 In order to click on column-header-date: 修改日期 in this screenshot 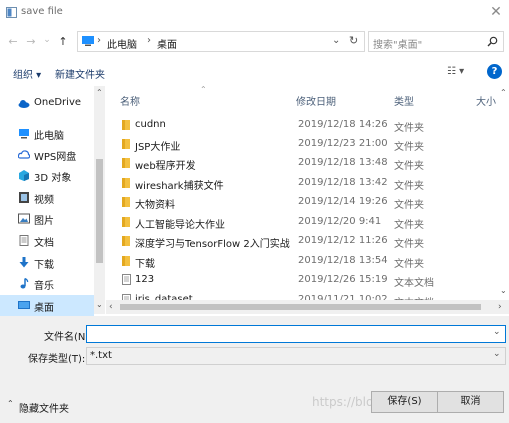, I will do `click(316, 100)`.